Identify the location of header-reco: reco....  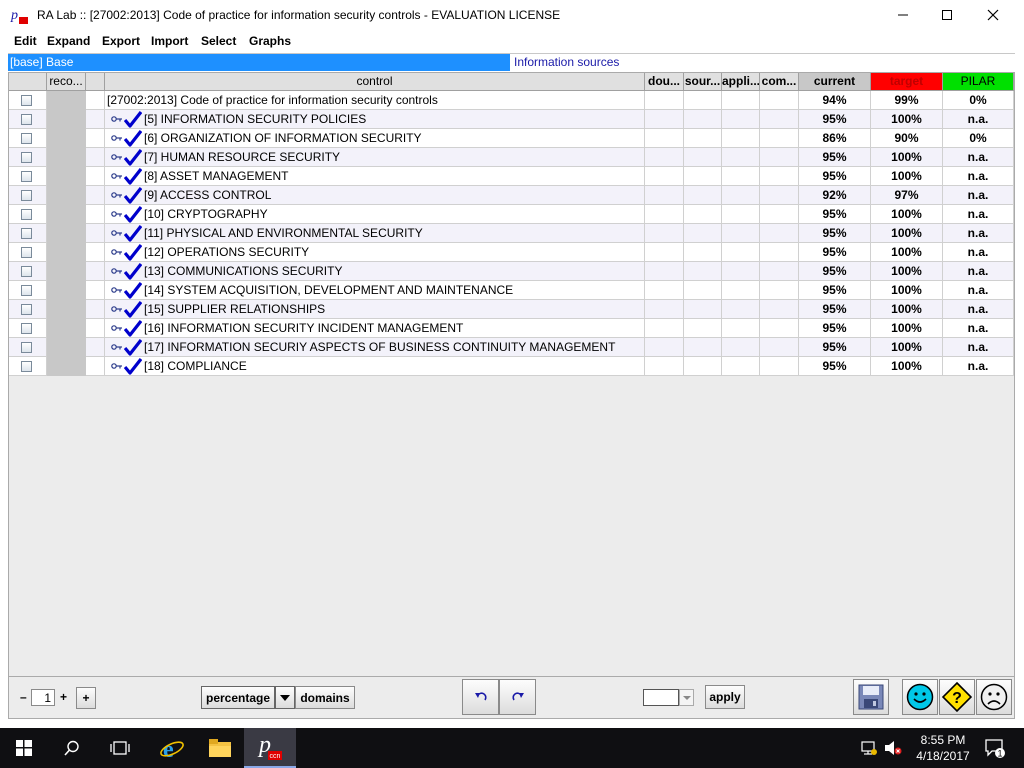
(66, 82).